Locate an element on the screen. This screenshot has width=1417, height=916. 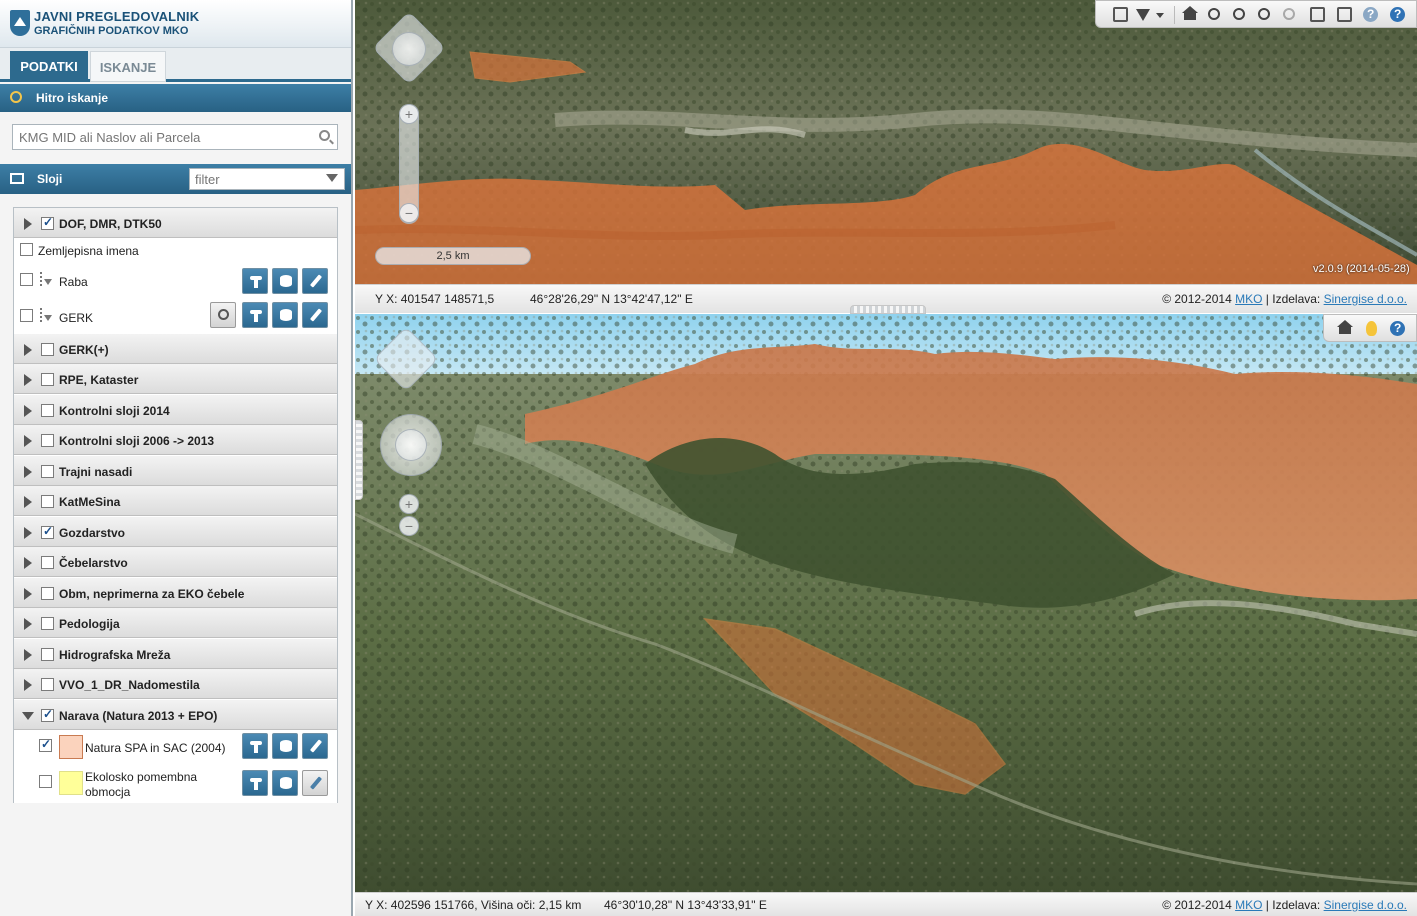
zoom-out-button: − is located at coordinates (409, 213).